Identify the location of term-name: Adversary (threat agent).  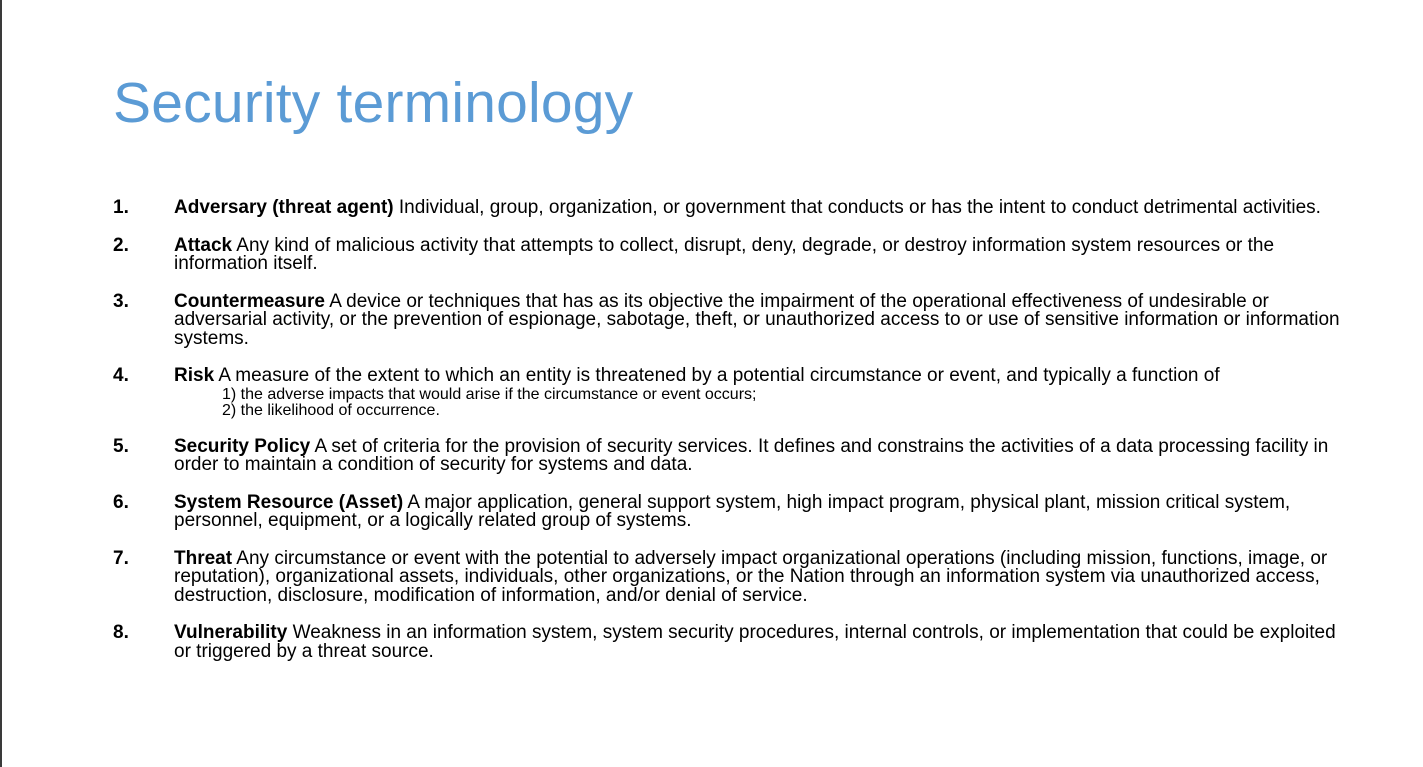
(284, 207).